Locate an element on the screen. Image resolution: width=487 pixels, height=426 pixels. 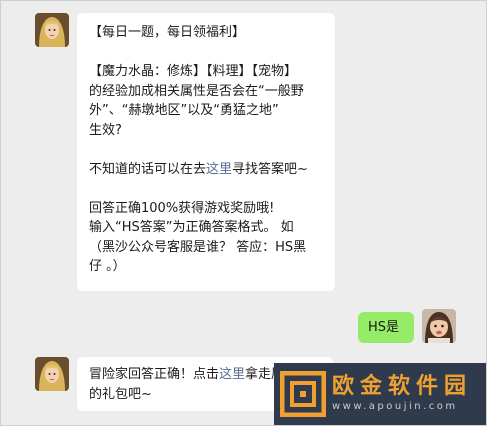
little-girl-photo-avatar-icon is located at coordinates (439, 326).